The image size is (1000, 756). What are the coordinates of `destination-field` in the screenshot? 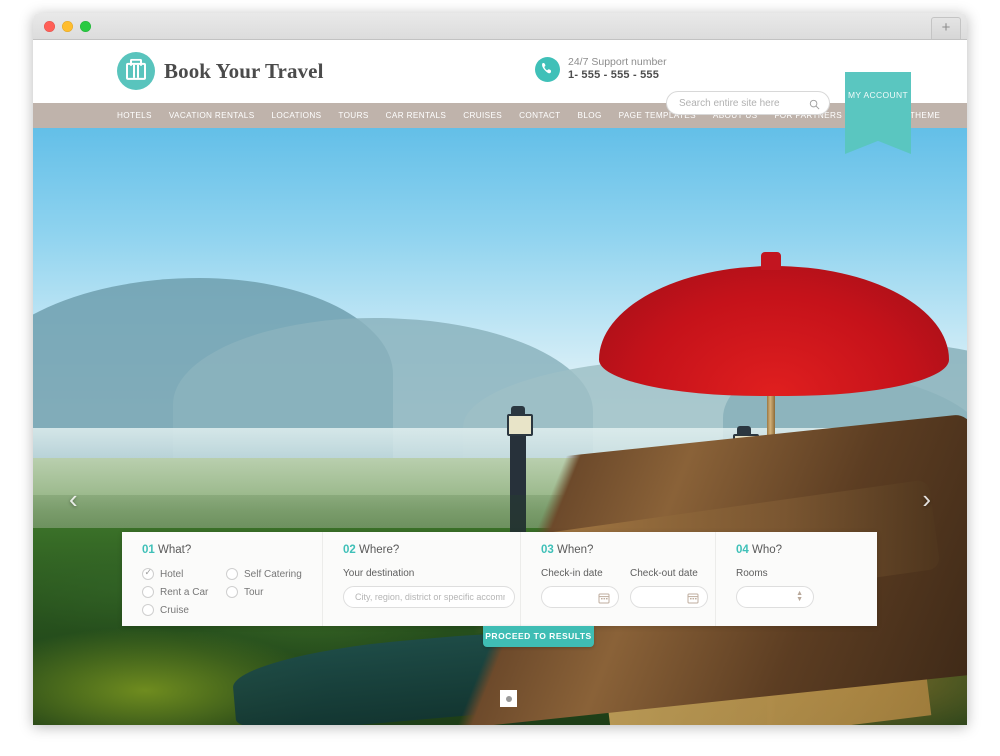 It's located at (429, 597).